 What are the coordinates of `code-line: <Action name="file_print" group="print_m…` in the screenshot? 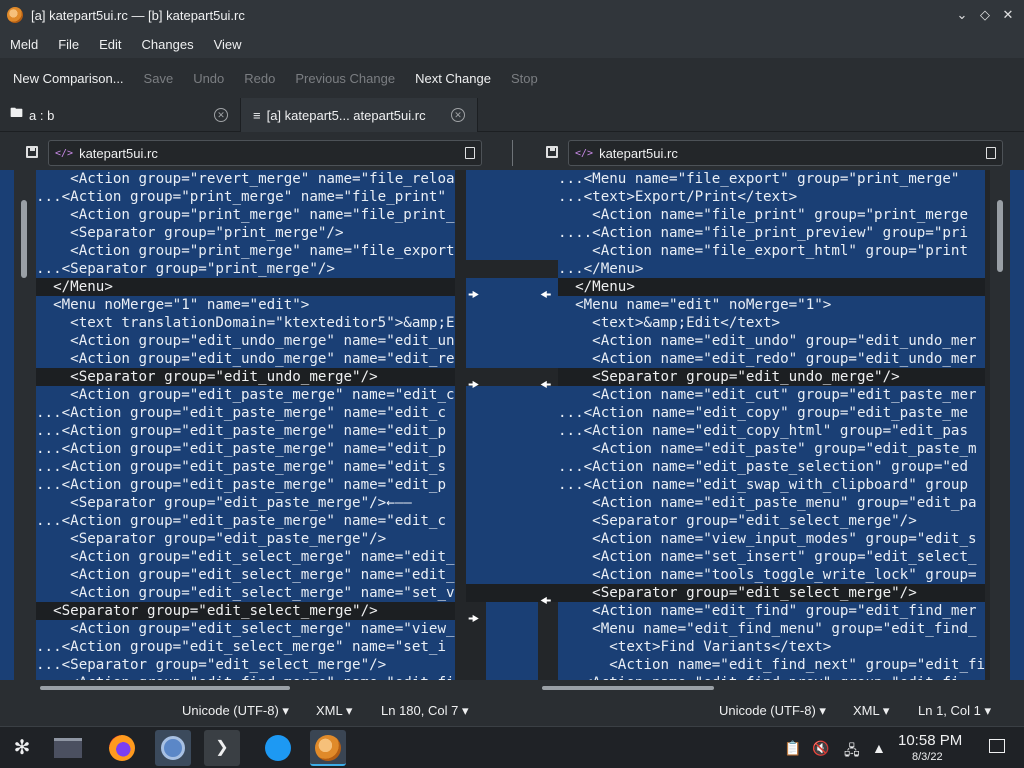 It's located at (772, 215).